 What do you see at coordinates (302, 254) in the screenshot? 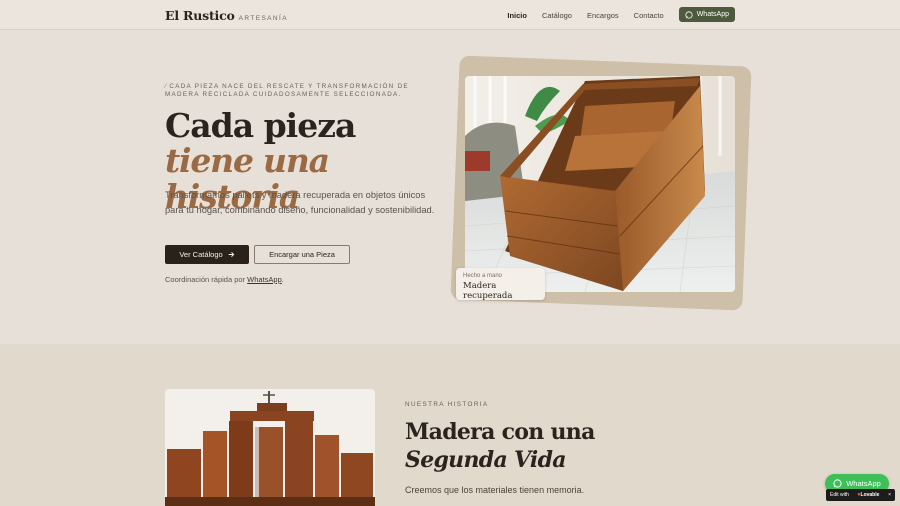
I see `order-piece-button: Encargar una Pieza` at bounding box center [302, 254].